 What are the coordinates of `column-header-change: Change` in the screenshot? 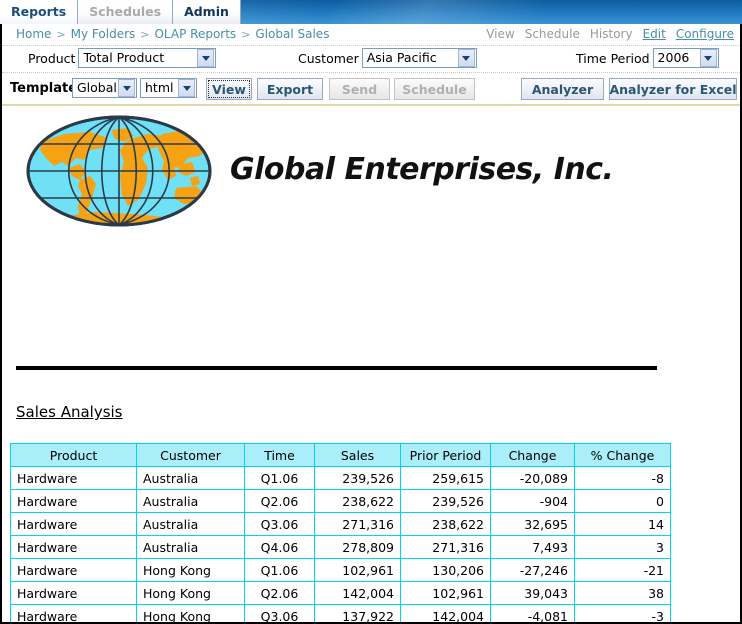 It's located at (532, 455).